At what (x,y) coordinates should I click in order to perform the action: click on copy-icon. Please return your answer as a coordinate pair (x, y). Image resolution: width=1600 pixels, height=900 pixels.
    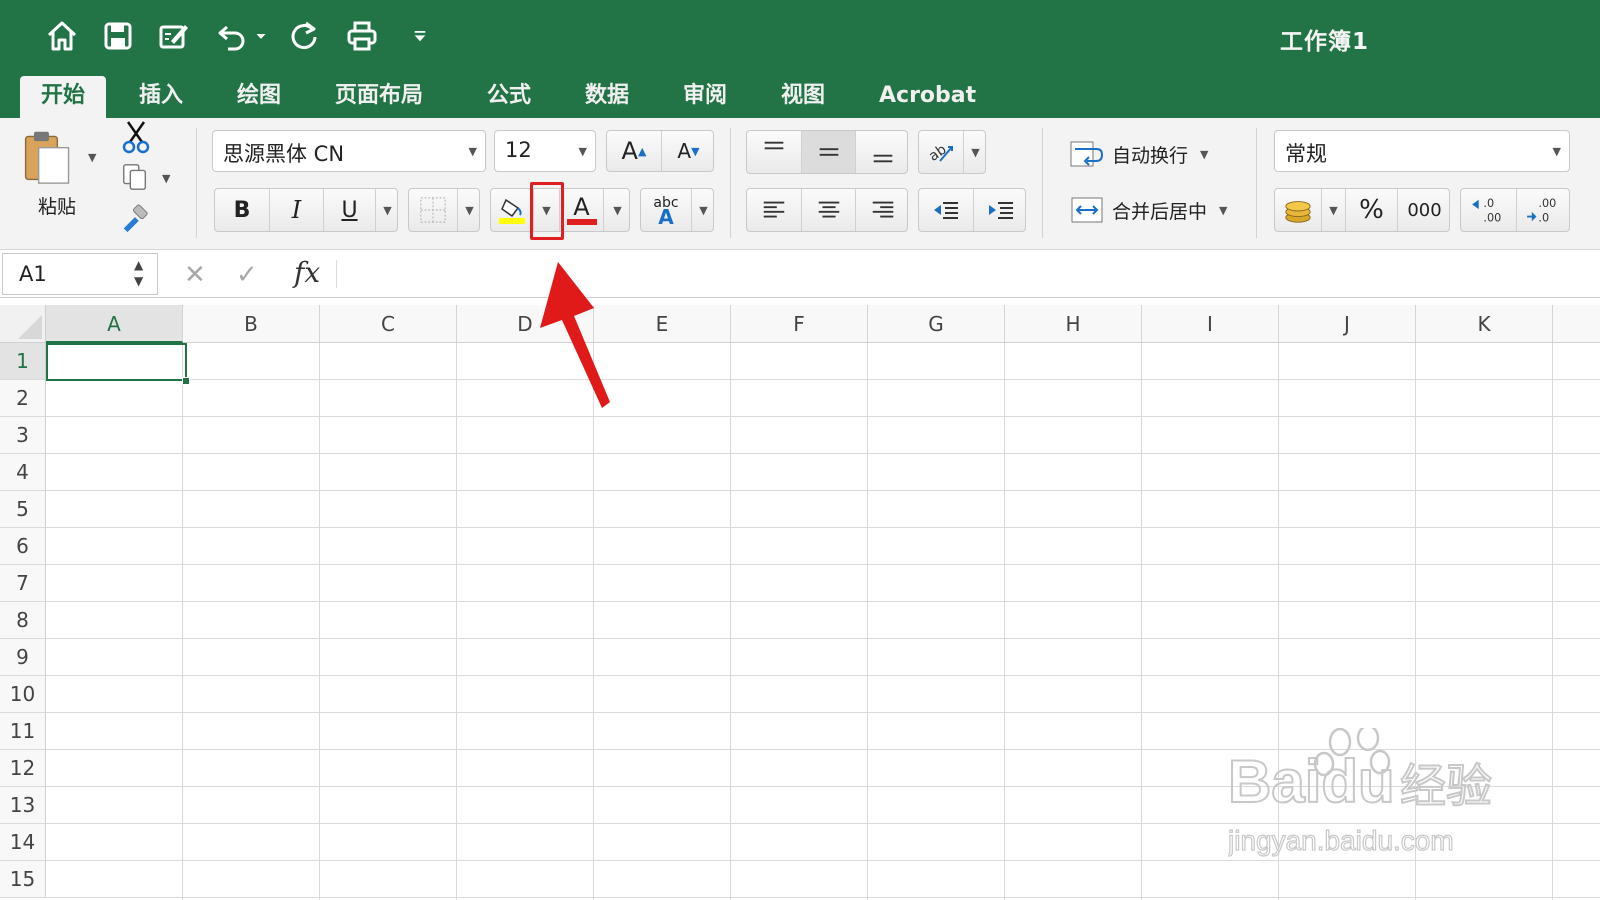
    Looking at the image, I should click on (136, 178).